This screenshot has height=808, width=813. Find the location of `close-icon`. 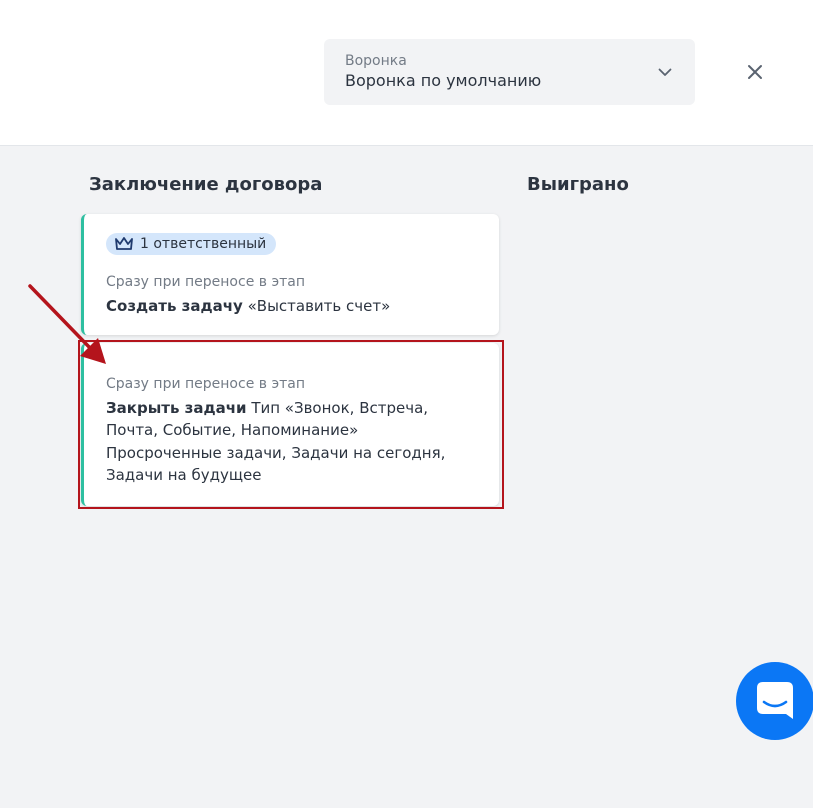

close-icon is located at coordinates (755, 72).